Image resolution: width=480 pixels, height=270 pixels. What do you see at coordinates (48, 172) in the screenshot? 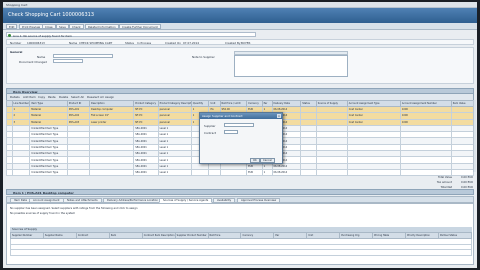
I see `table-cell: Unidentified Item Type` at bounding box center [48, 172].